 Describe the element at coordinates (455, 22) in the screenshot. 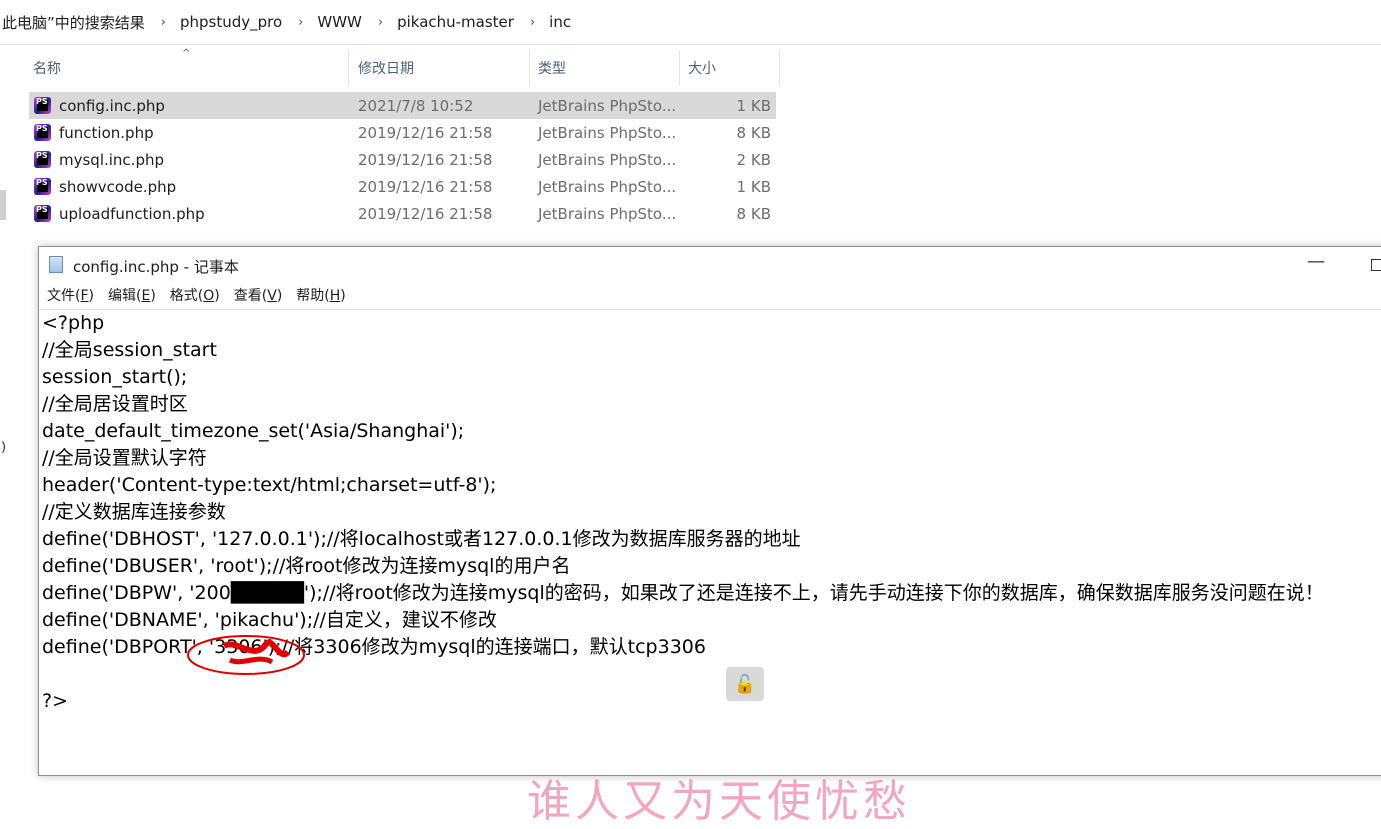

I see `breadcrumb-pikachu-master: pikachu-master` at that location.